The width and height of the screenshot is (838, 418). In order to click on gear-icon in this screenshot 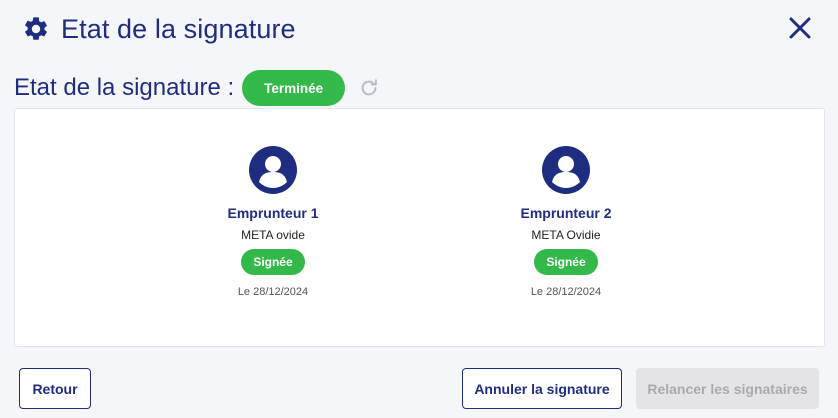, I will do `click(36, 29)`.